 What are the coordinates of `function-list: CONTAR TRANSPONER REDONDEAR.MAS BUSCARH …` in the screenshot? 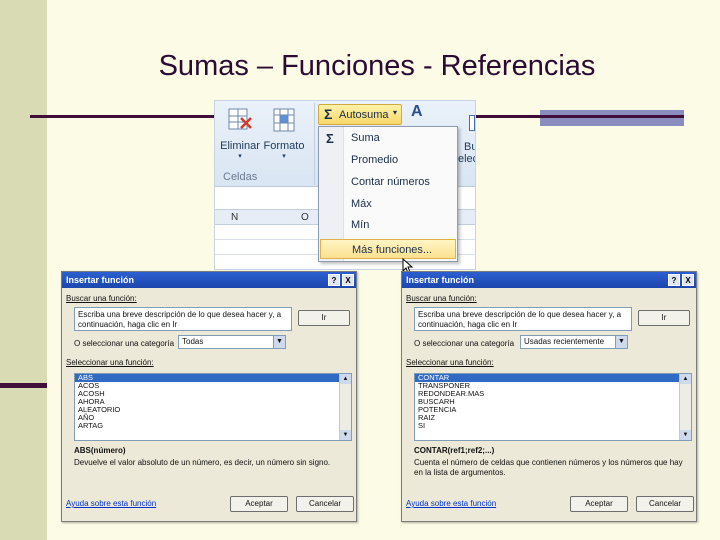 It's located at (553, 407).